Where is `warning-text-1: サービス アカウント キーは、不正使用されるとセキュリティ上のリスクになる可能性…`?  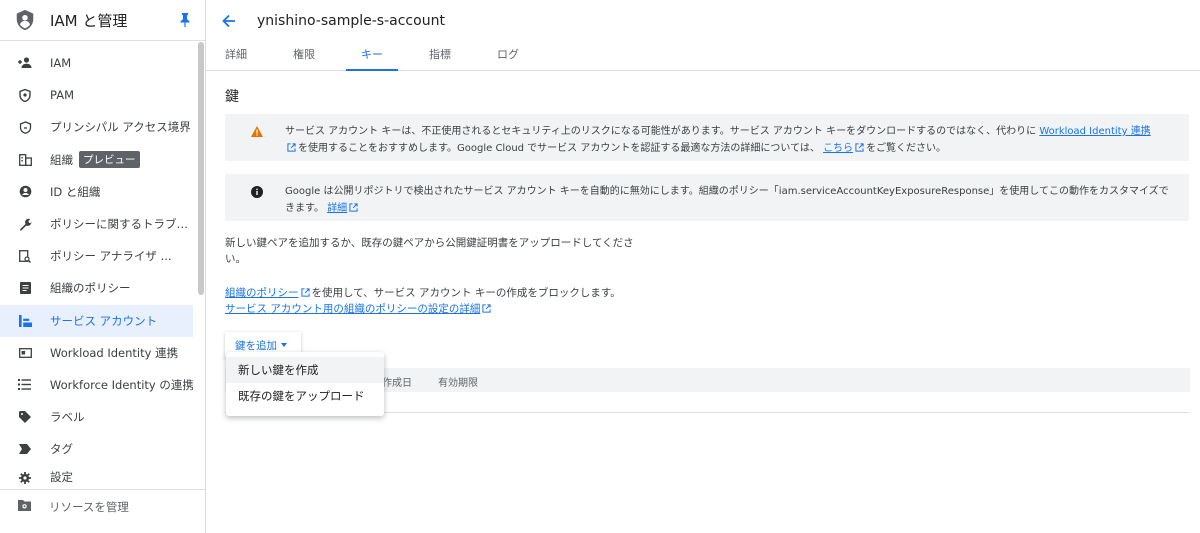 warning-text-1: サービス アカウント キーは、不正使用されるとセキュリティ上のリスクになる可能性… is located at coordinates (661, 131).